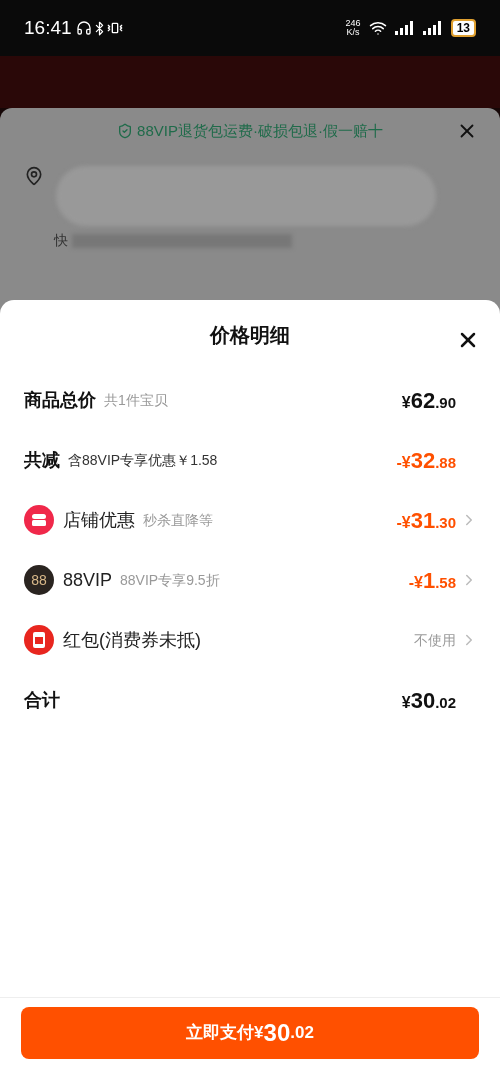  Describe the element at coordinates (178, 520) in the screenshot. I see `row-note: 秒杀直降等` at that location.